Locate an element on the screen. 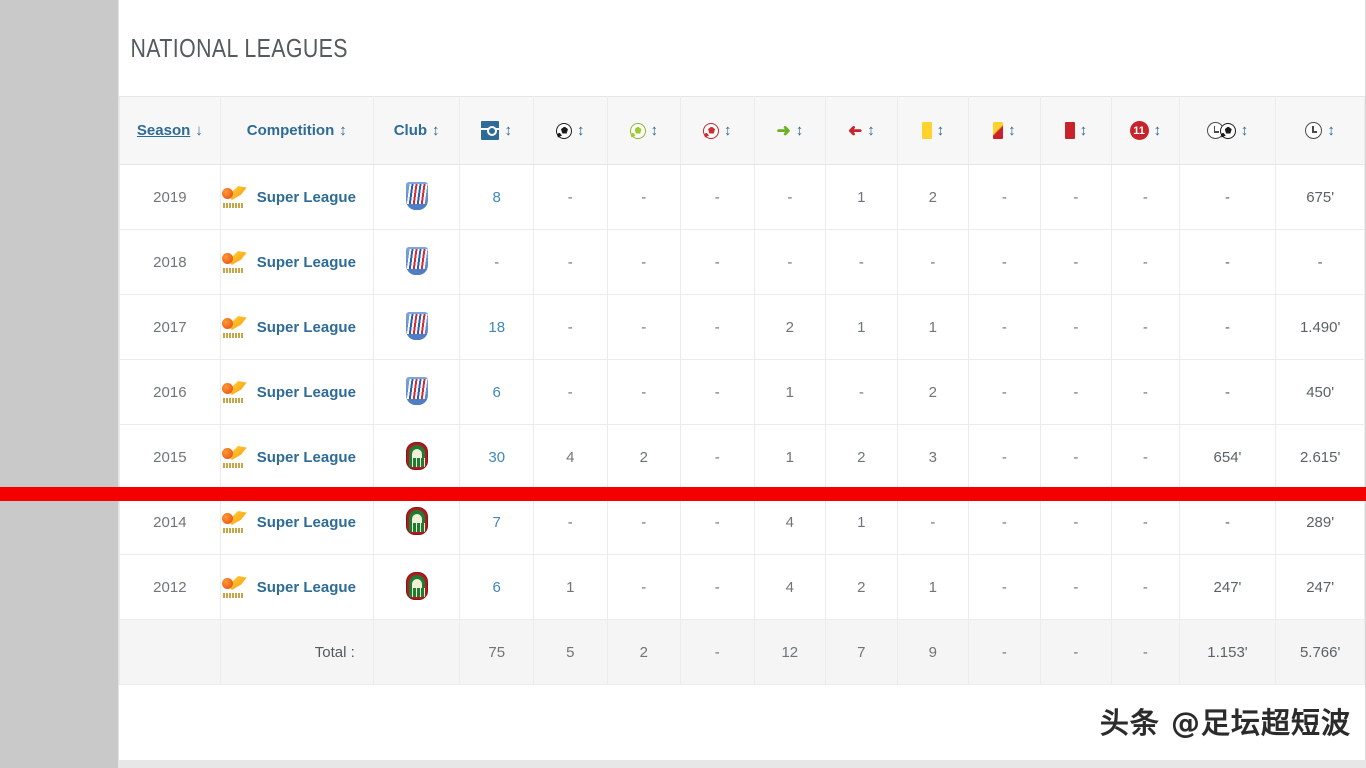 The width and height of the screenshot is (1366, 768). clock-icon is located at coordinates (1314, 130).